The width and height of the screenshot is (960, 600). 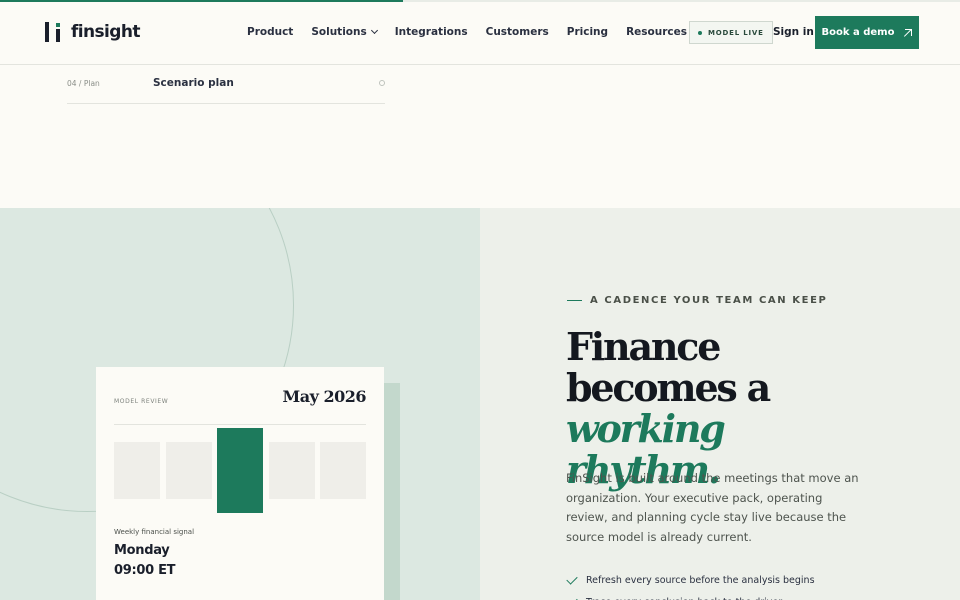 I want to click on book-demo-button: Book a demo, so click(x=867, y=32).